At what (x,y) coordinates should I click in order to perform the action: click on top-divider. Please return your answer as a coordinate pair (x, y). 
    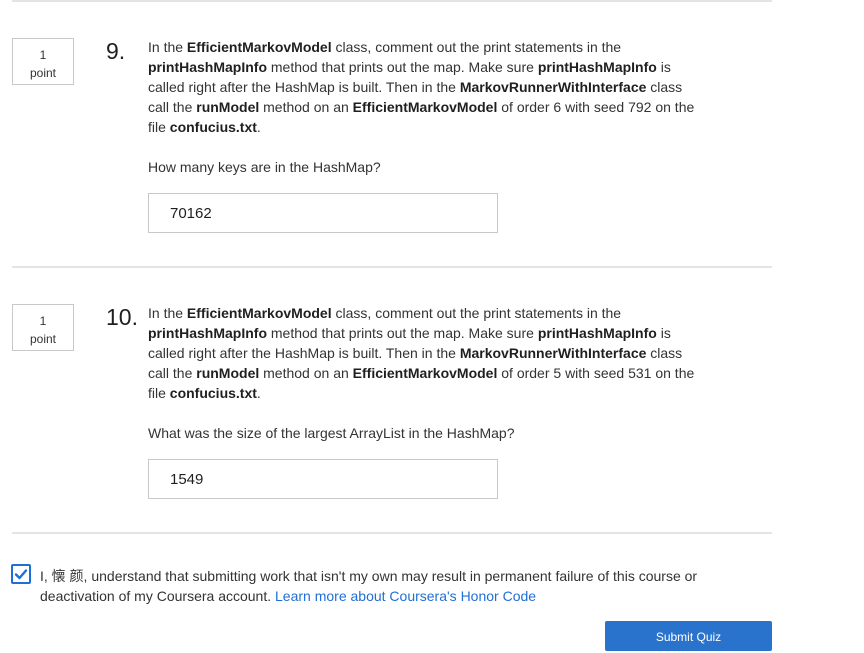
    Looking at the image, I should click on (392, 1).